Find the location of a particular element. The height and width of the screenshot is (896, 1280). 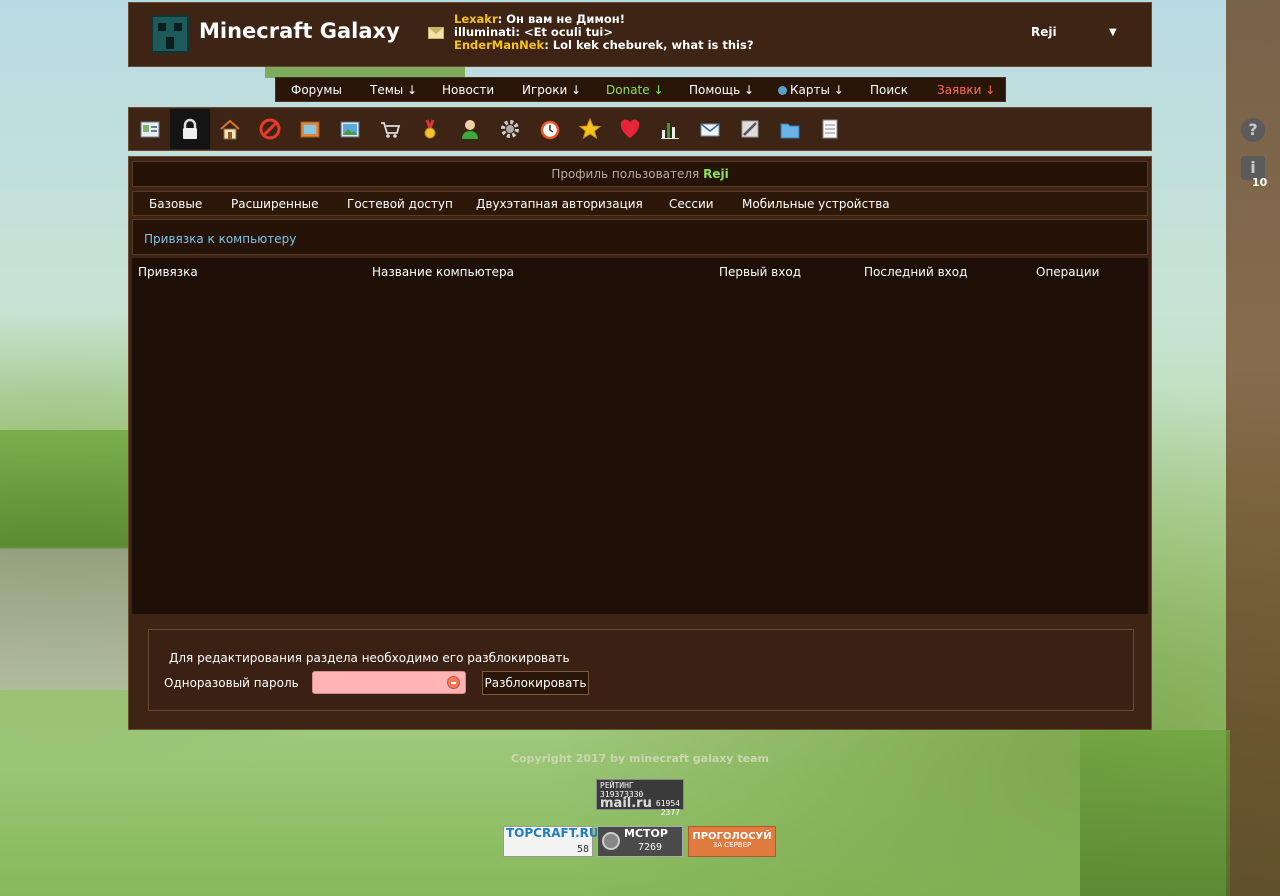

shopping-cart-icon is located at coordinates (391, 130).